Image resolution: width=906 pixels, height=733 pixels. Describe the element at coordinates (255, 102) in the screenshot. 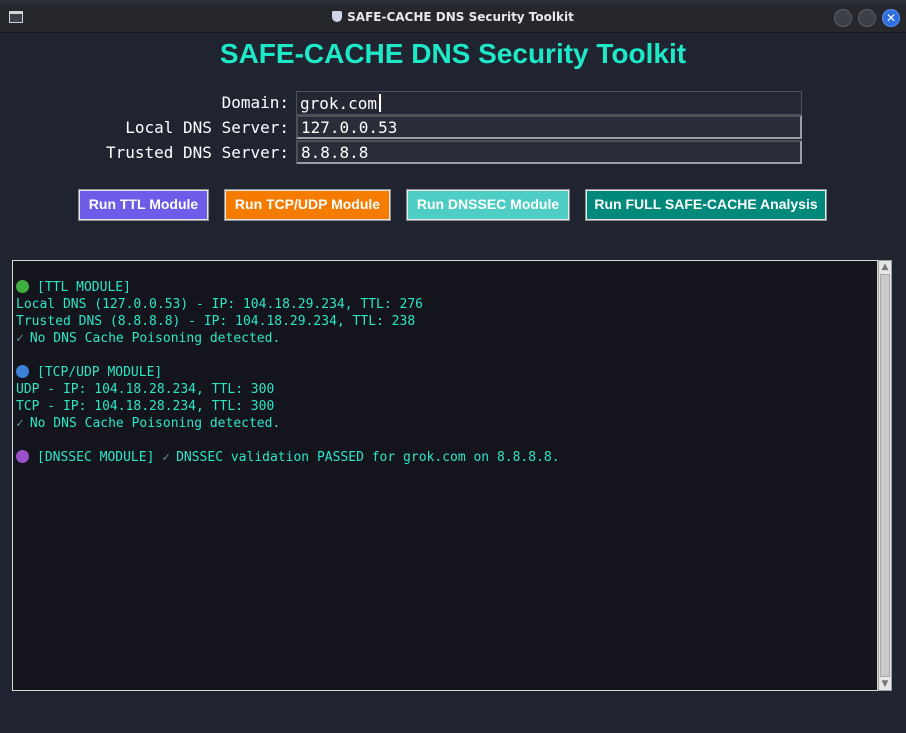

I see `domain-label: Domain:` at that location.